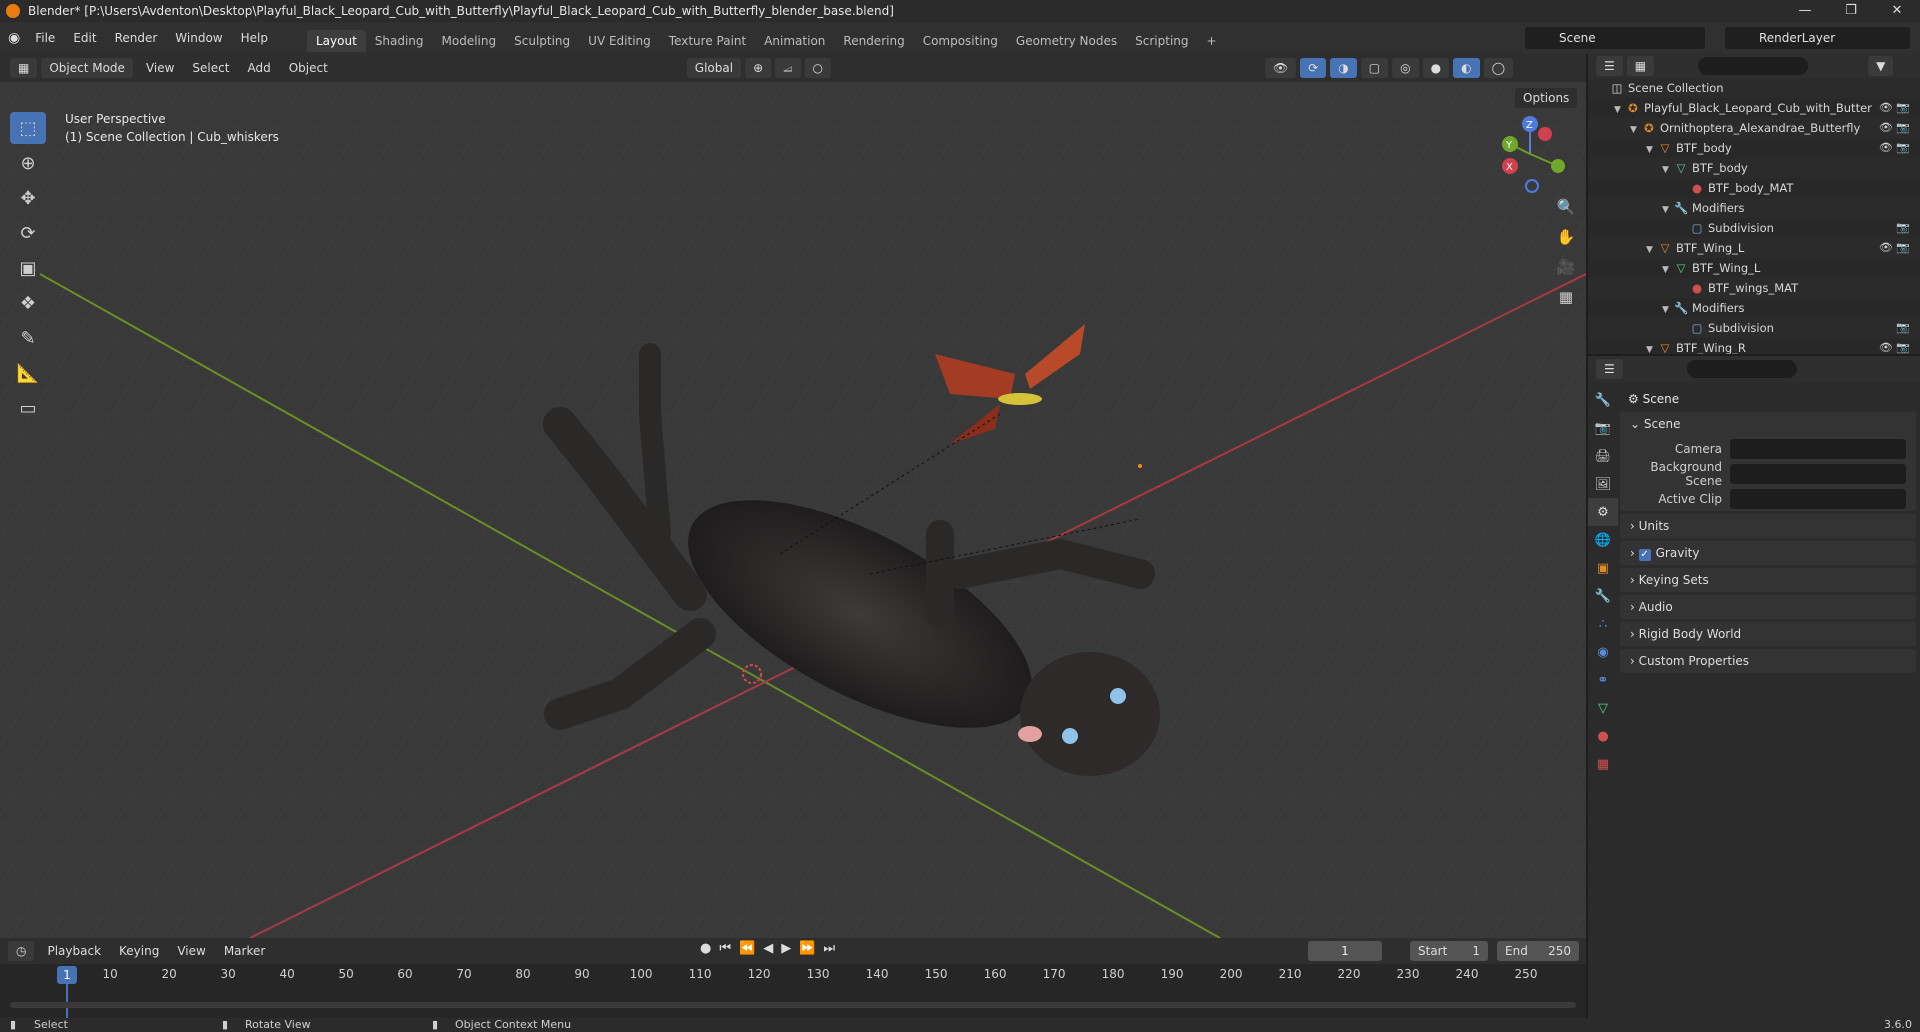 This screenshot has height=1032, width=1920. What do you see at coordinates (1754, 88) in the screenshot?
I see `outliner-row: ◫ Scene Collection` at bounding box center [1754, 88].